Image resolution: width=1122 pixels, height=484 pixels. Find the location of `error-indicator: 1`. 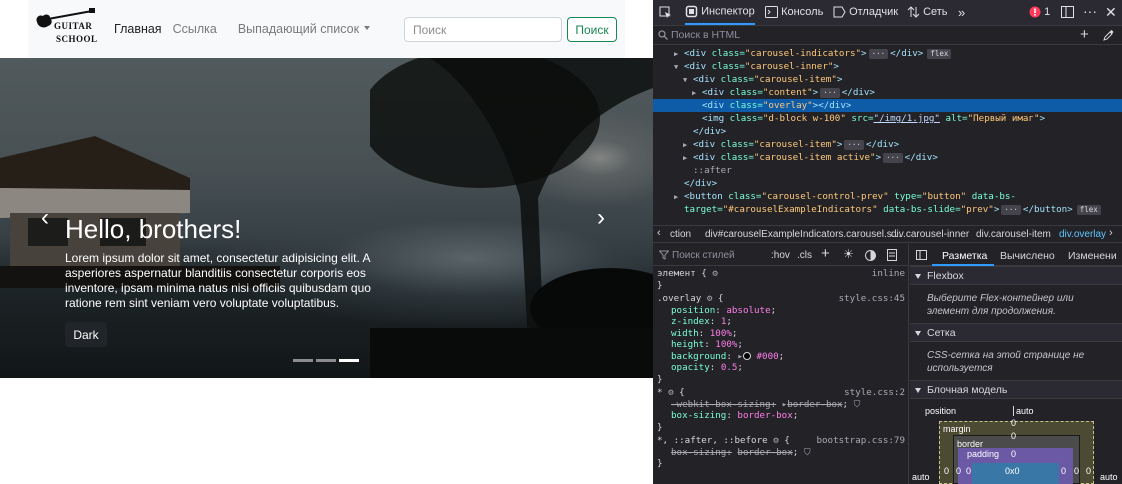

error-indicator: 1 is located at coordinates (1039, 12).